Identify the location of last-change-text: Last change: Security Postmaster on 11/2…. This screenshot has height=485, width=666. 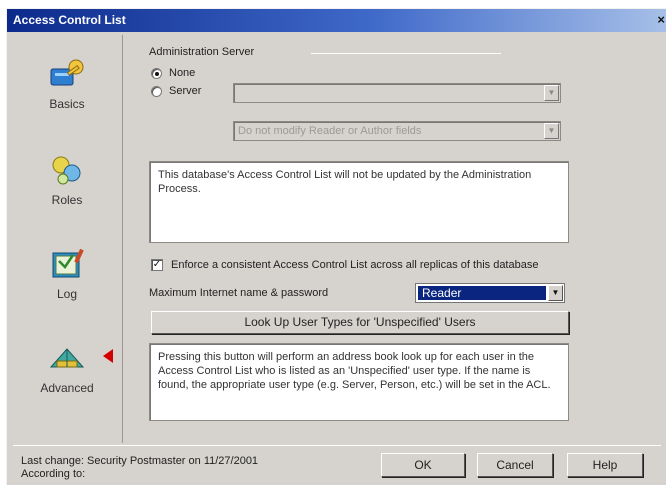
(140, 461).